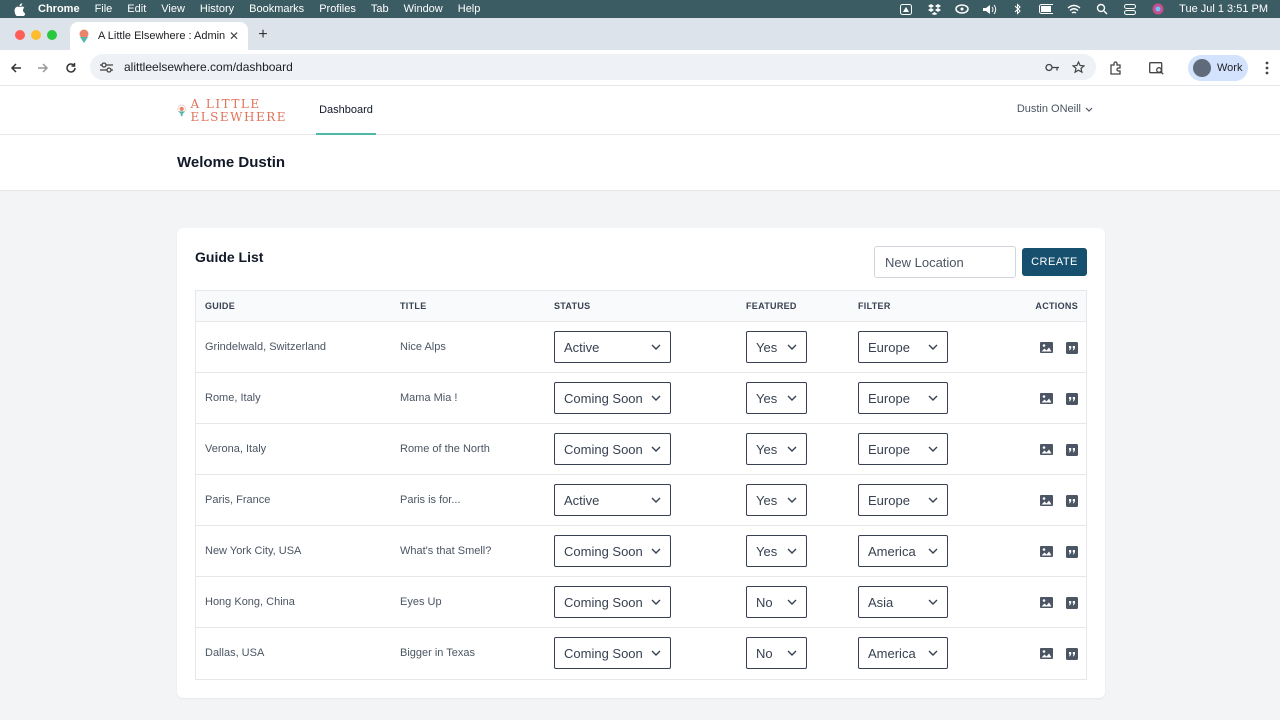 Image resolution: width=1280 pixels, height=720 pixels. What do you see at coordinates (1157, 68) in the screenshot?
I see `tab-search-icon` at bounding box center [1157, 68].